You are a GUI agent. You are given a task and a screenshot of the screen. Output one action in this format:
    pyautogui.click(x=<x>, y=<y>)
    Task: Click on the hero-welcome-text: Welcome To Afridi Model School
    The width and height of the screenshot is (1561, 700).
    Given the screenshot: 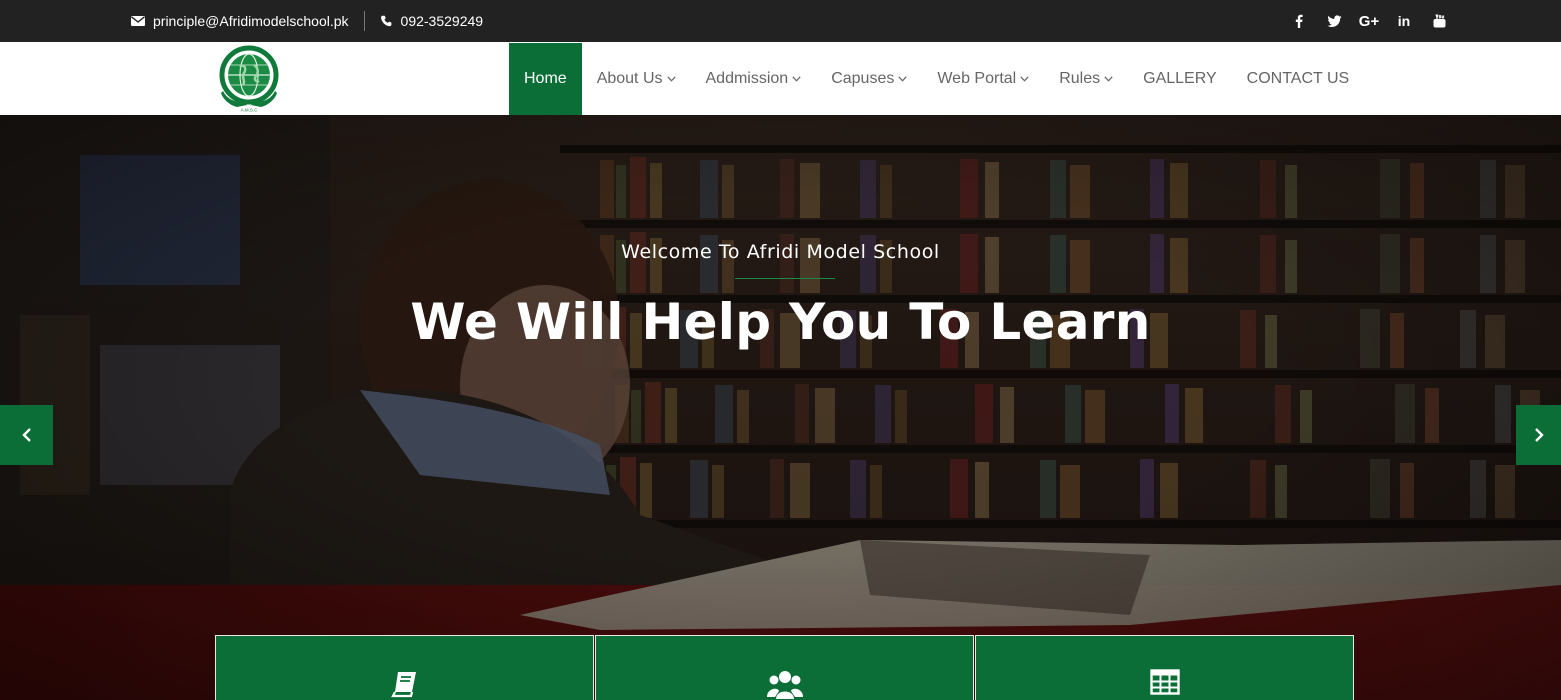 What is the action you would take?
    pyautogui.click(x=780, y=252)
    